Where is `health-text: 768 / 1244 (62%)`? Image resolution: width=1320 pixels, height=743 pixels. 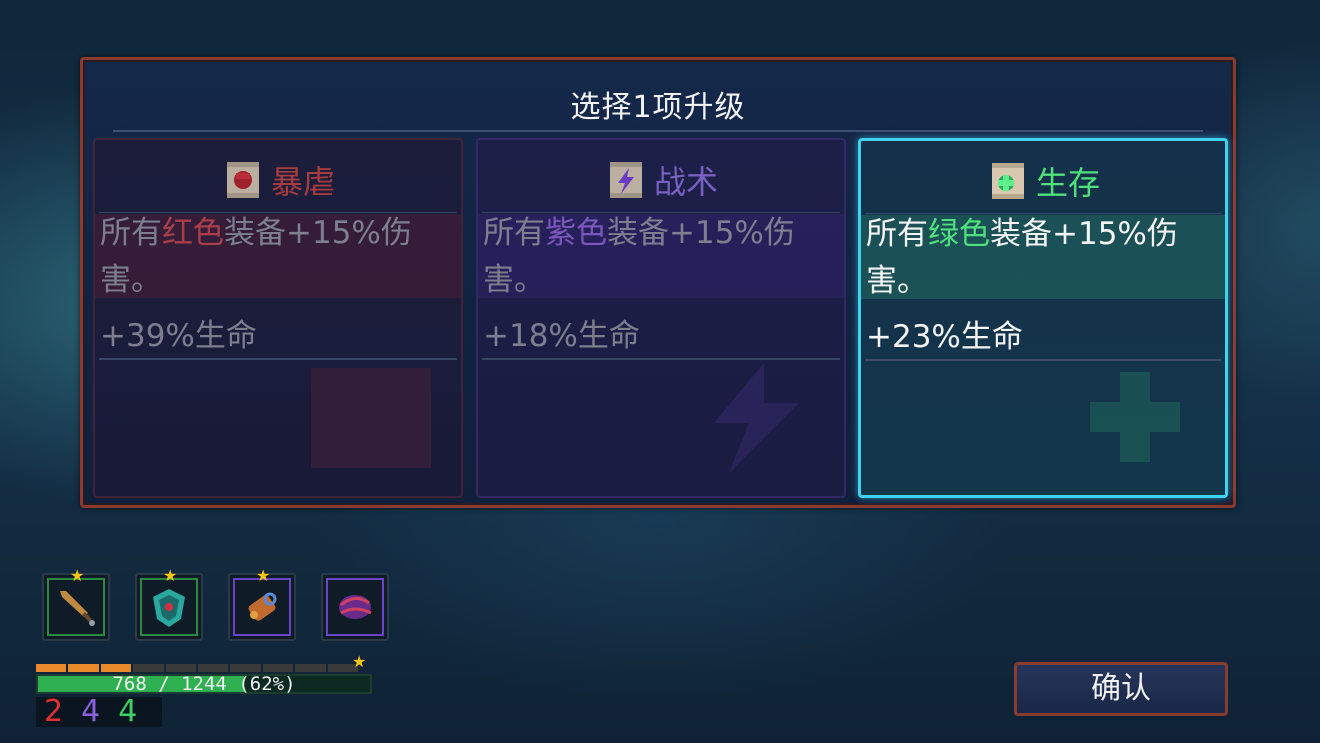 health-text: 768 / 1244 (62%) is located at coordinates (204, 684).